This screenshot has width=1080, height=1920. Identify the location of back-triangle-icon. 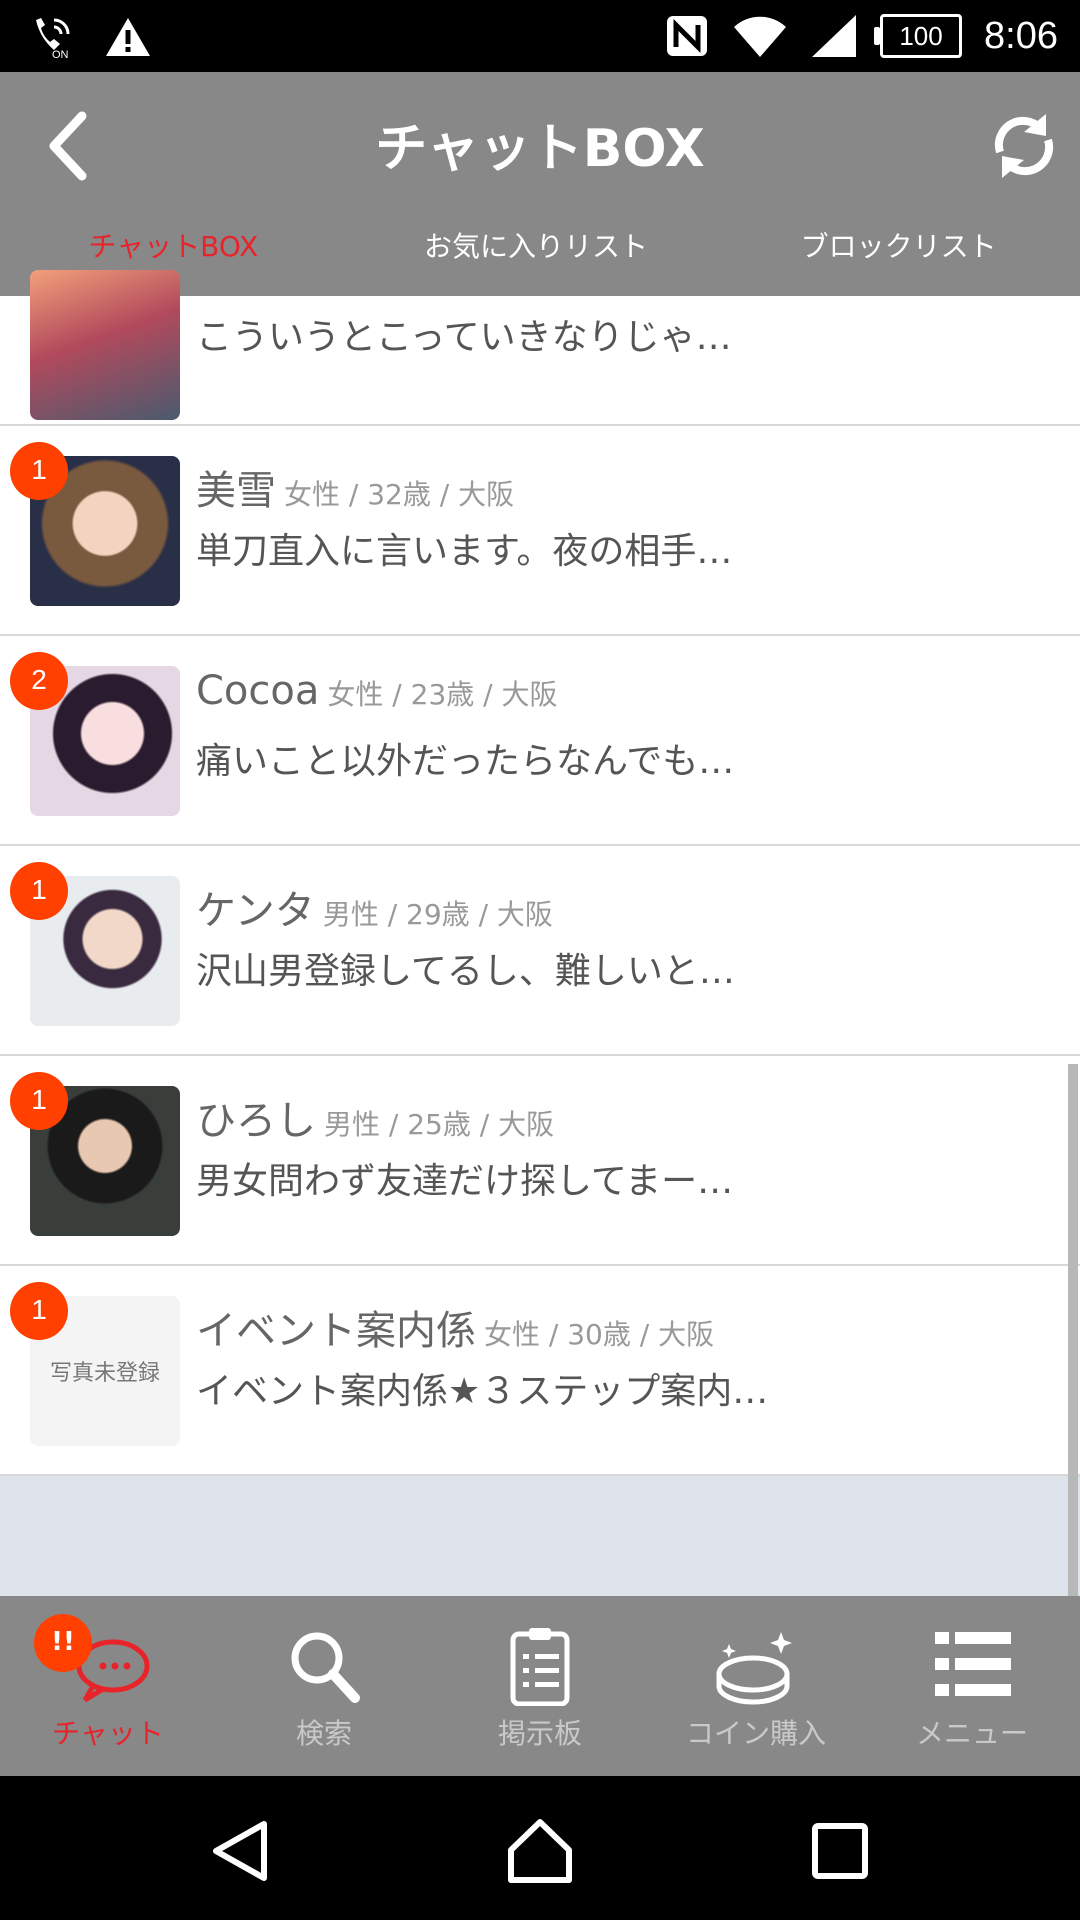
(241, 1851).